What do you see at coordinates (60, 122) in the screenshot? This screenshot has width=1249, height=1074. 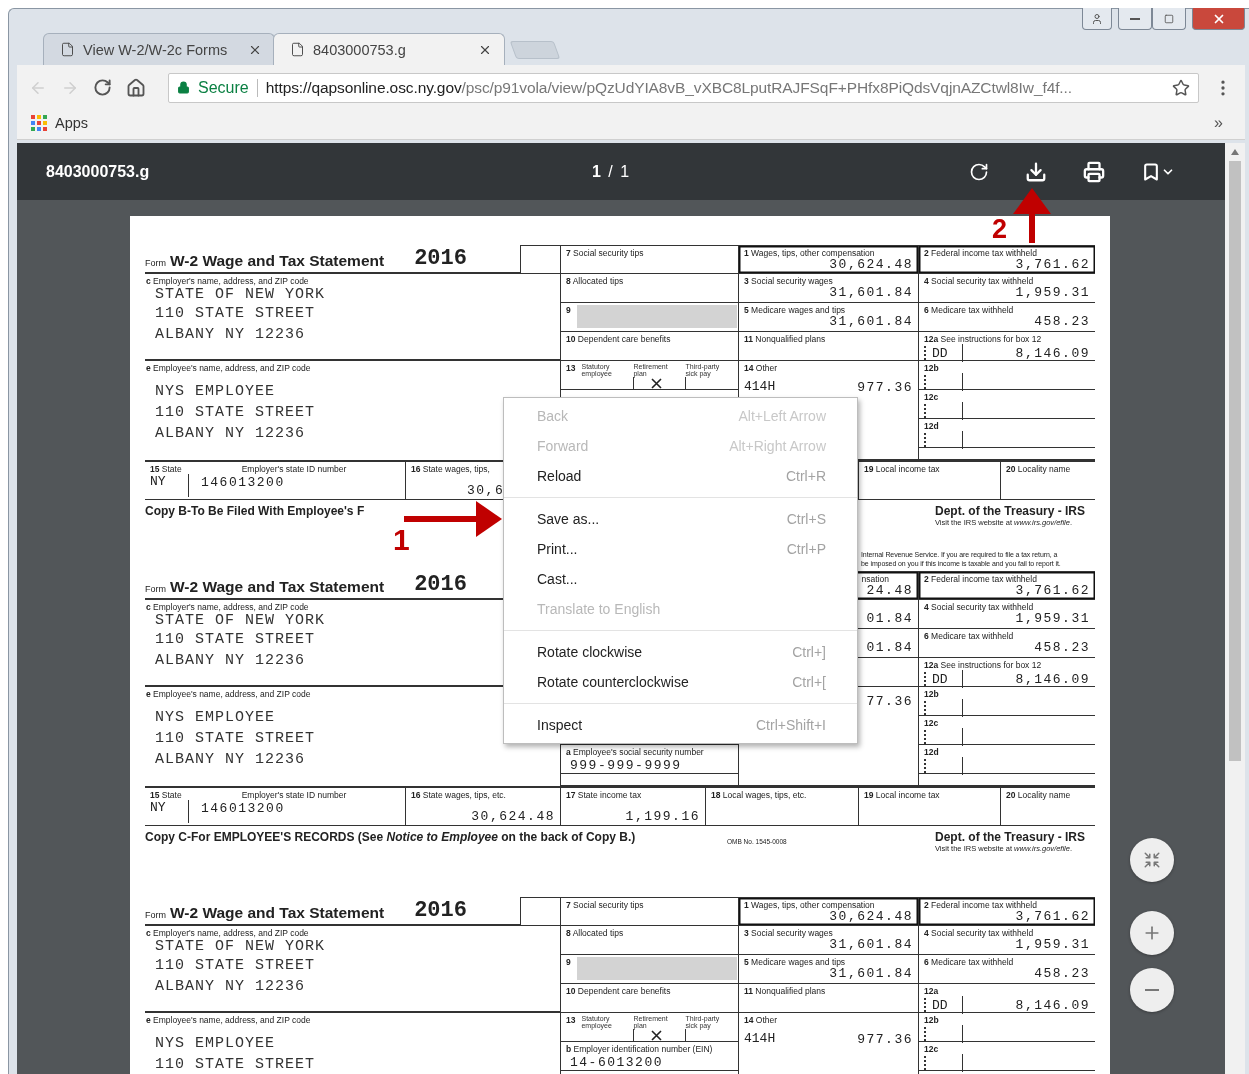 I see `bookmark-item: Apps` at bounding box center [60, 122].